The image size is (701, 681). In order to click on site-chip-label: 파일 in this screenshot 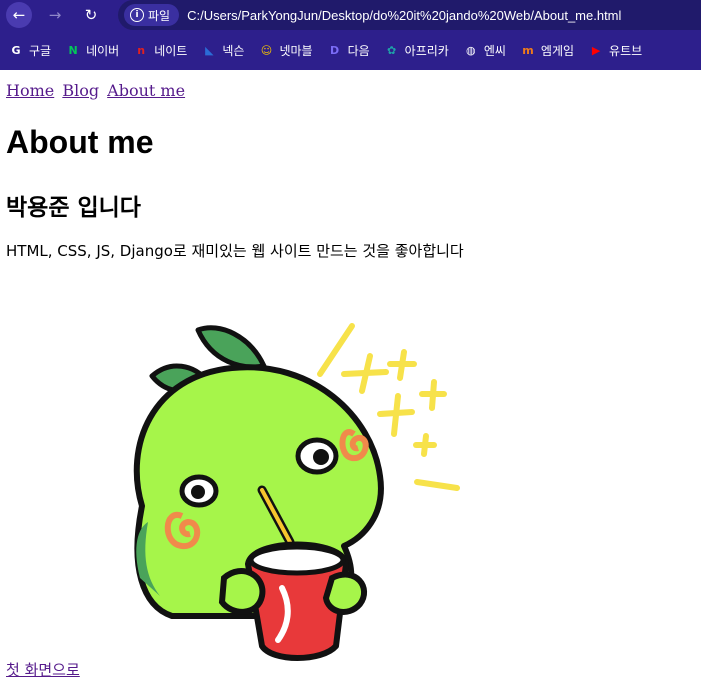, I will do `click(159, 15)`.